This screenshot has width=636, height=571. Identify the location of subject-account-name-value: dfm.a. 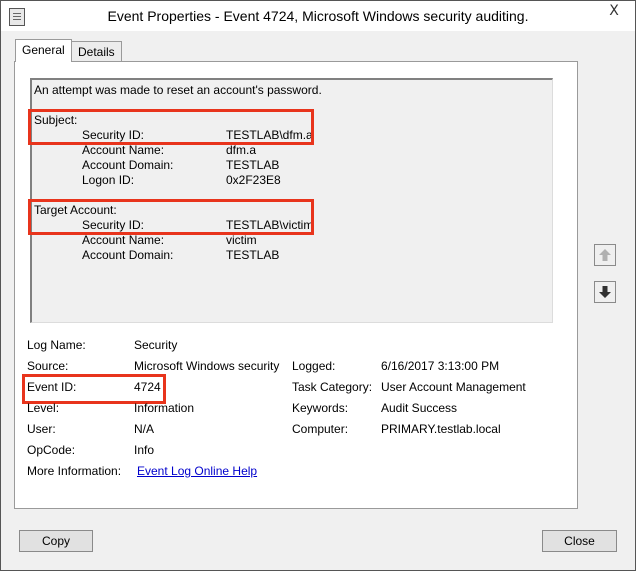
(241, 150).